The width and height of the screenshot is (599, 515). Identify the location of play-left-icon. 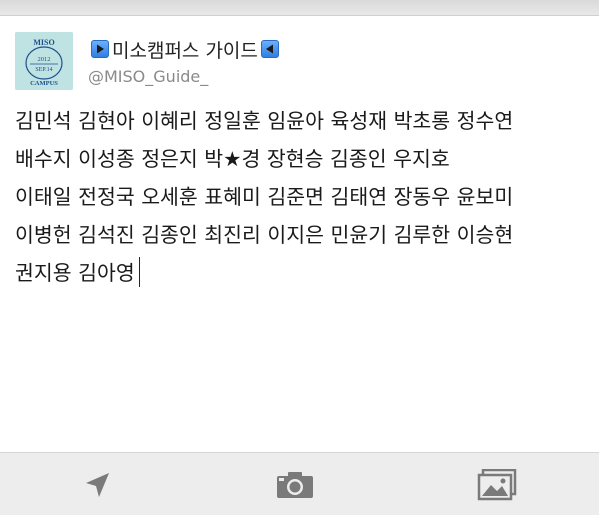
(269, 49).